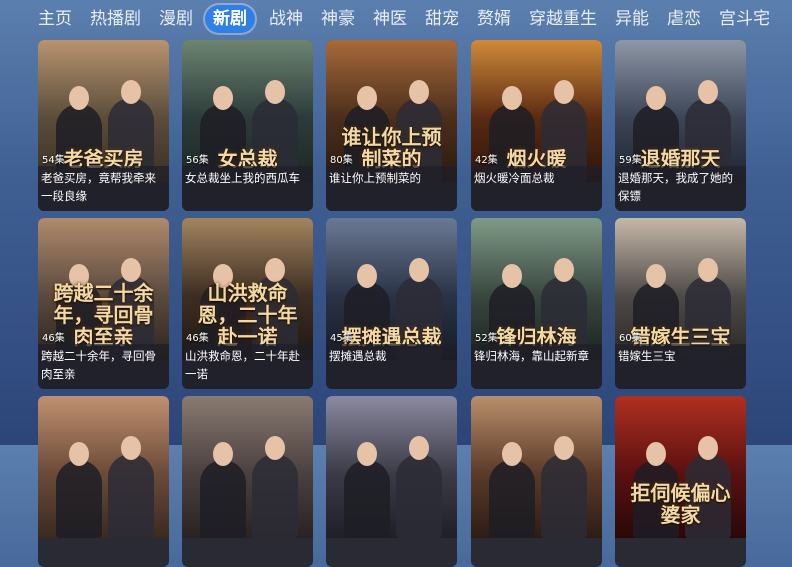  I want to click on drama-title: 谁让你上预制菜的, so click(391, 188).